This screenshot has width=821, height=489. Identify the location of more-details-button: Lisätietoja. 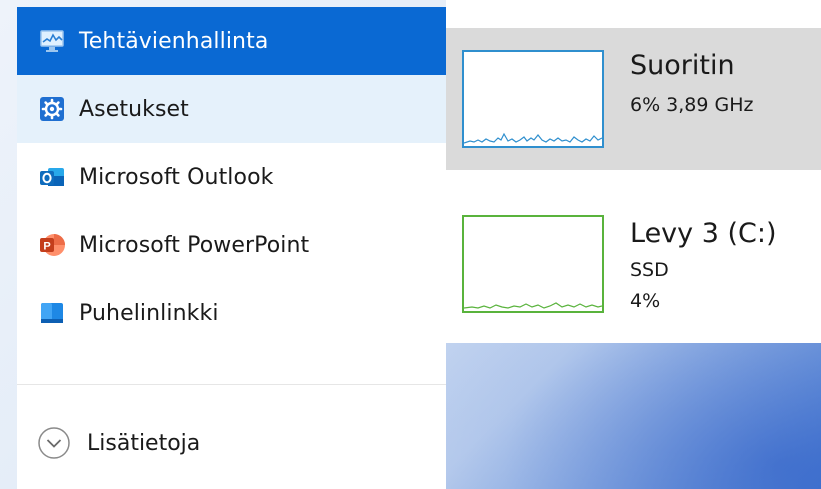
(231, 443).